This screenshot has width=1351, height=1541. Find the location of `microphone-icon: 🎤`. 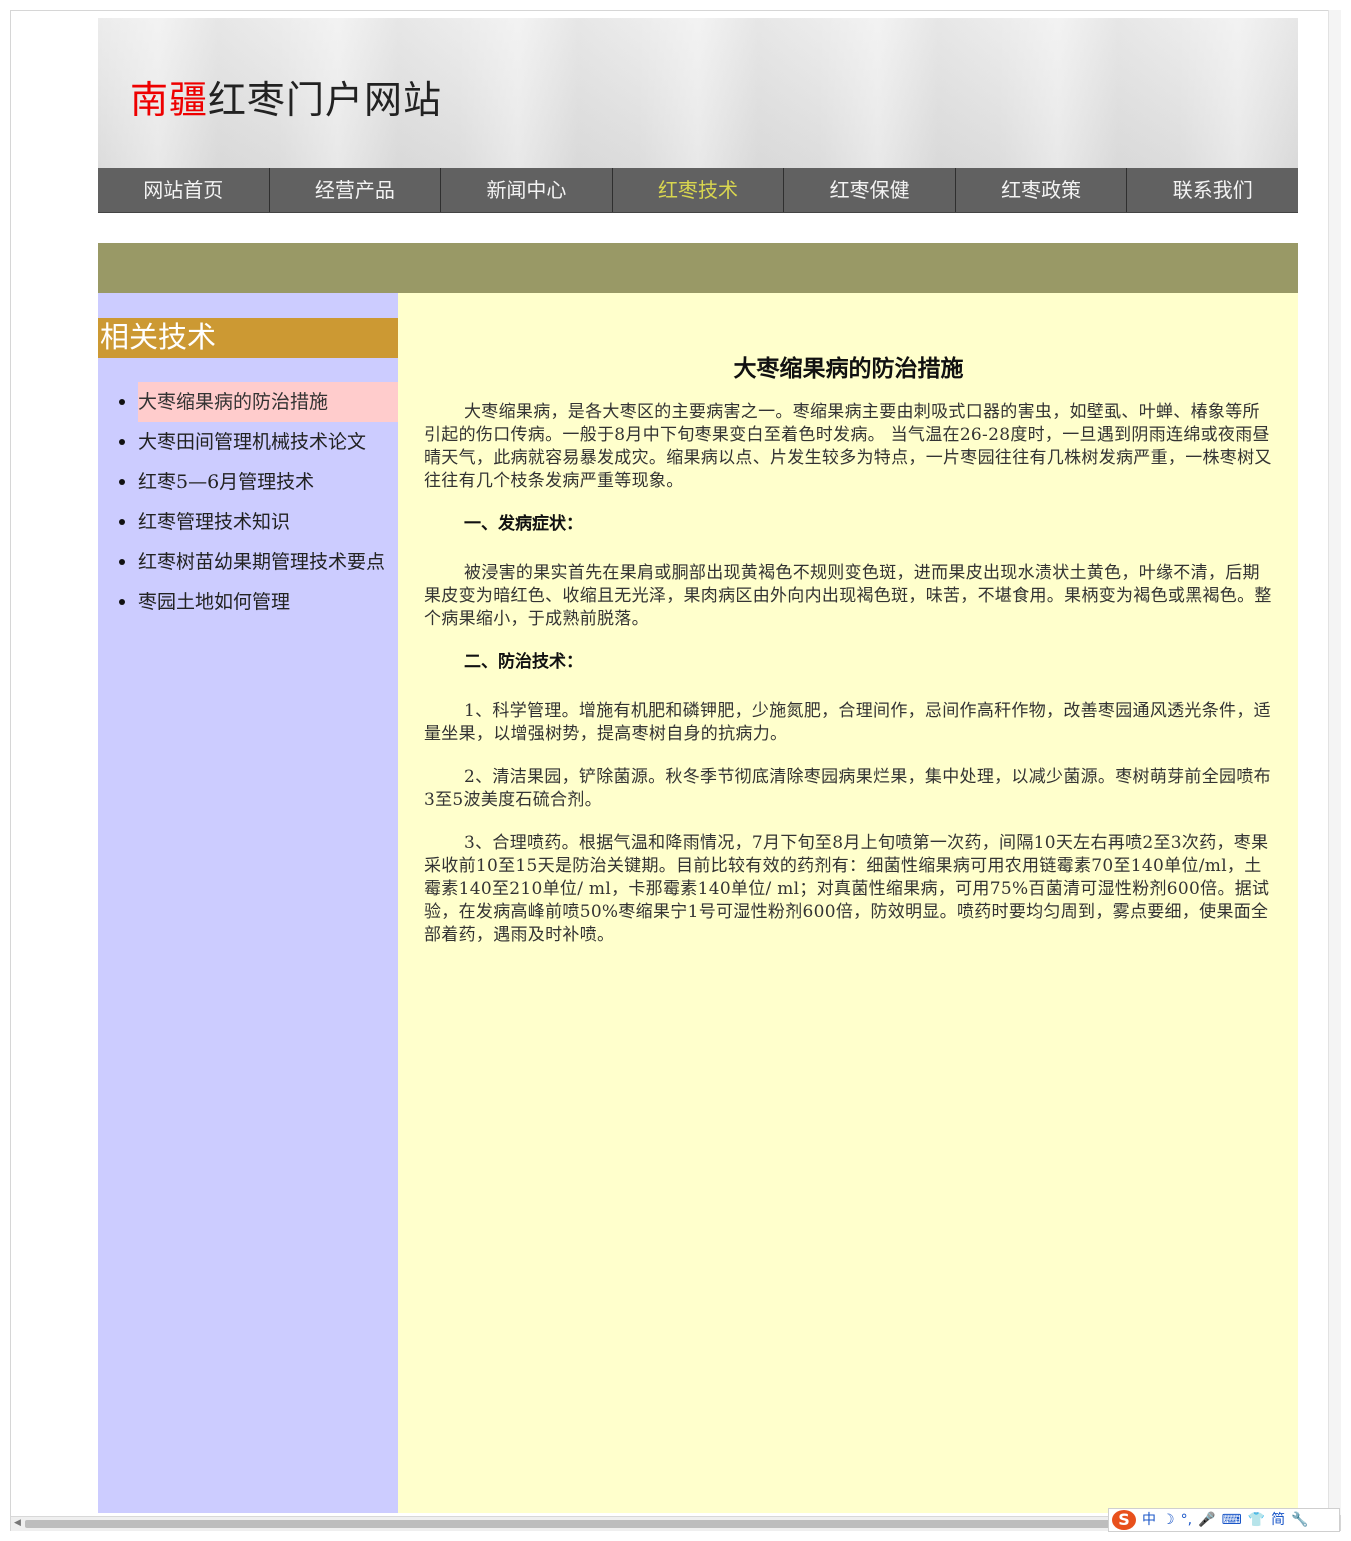

microphone-icon: 🎤 is located at coordinates (1206, 1520).